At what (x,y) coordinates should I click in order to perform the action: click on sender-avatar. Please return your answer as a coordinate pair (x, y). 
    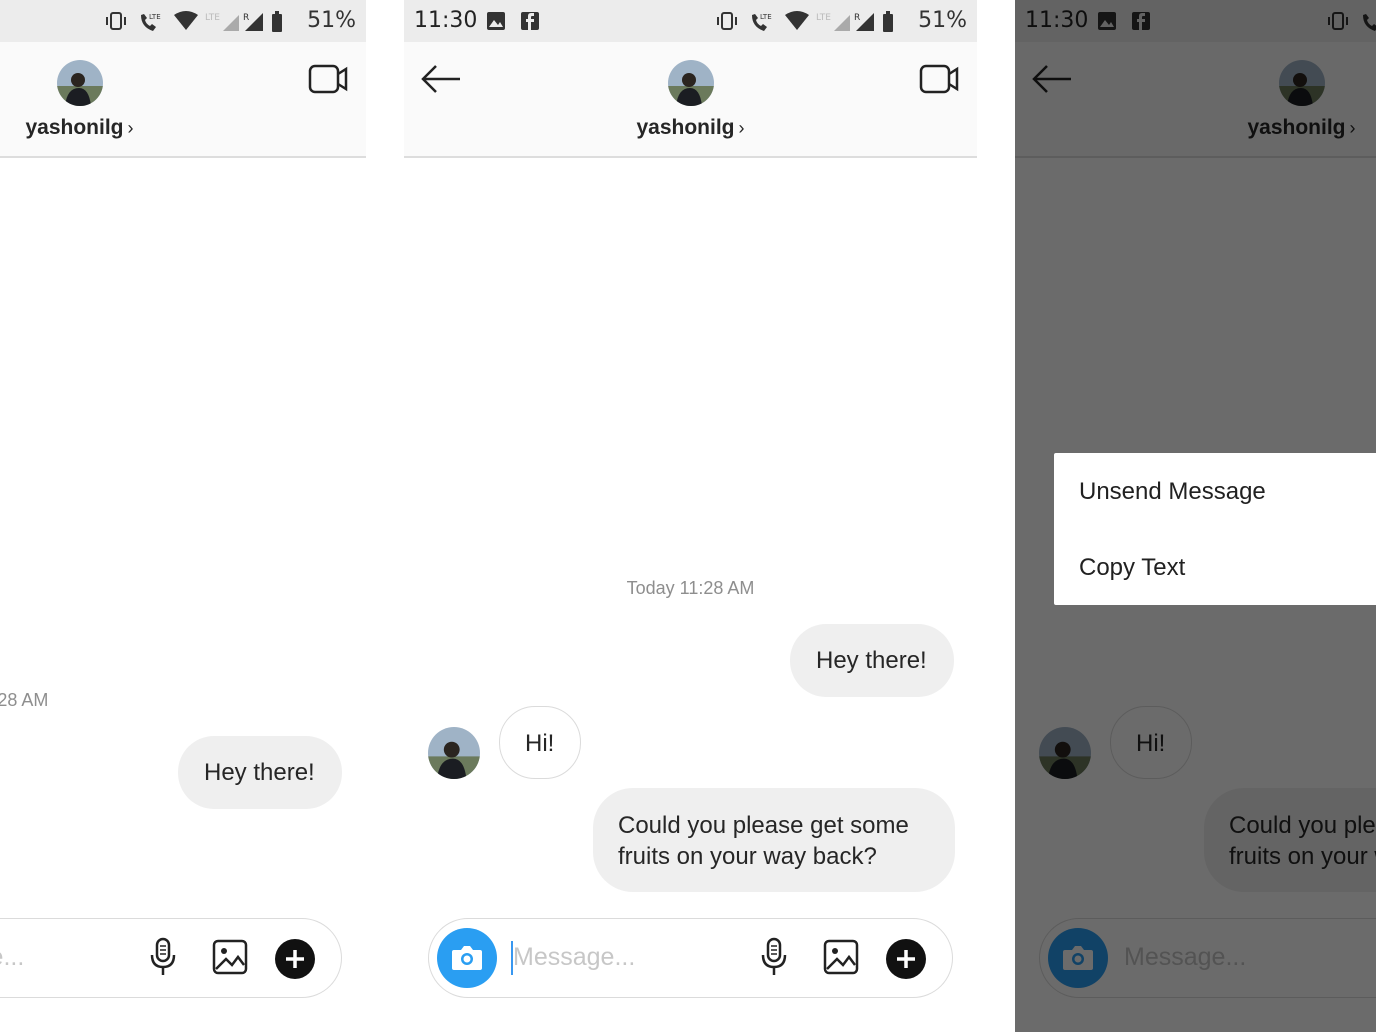
    Looking at the image, I should click on (454, 753).